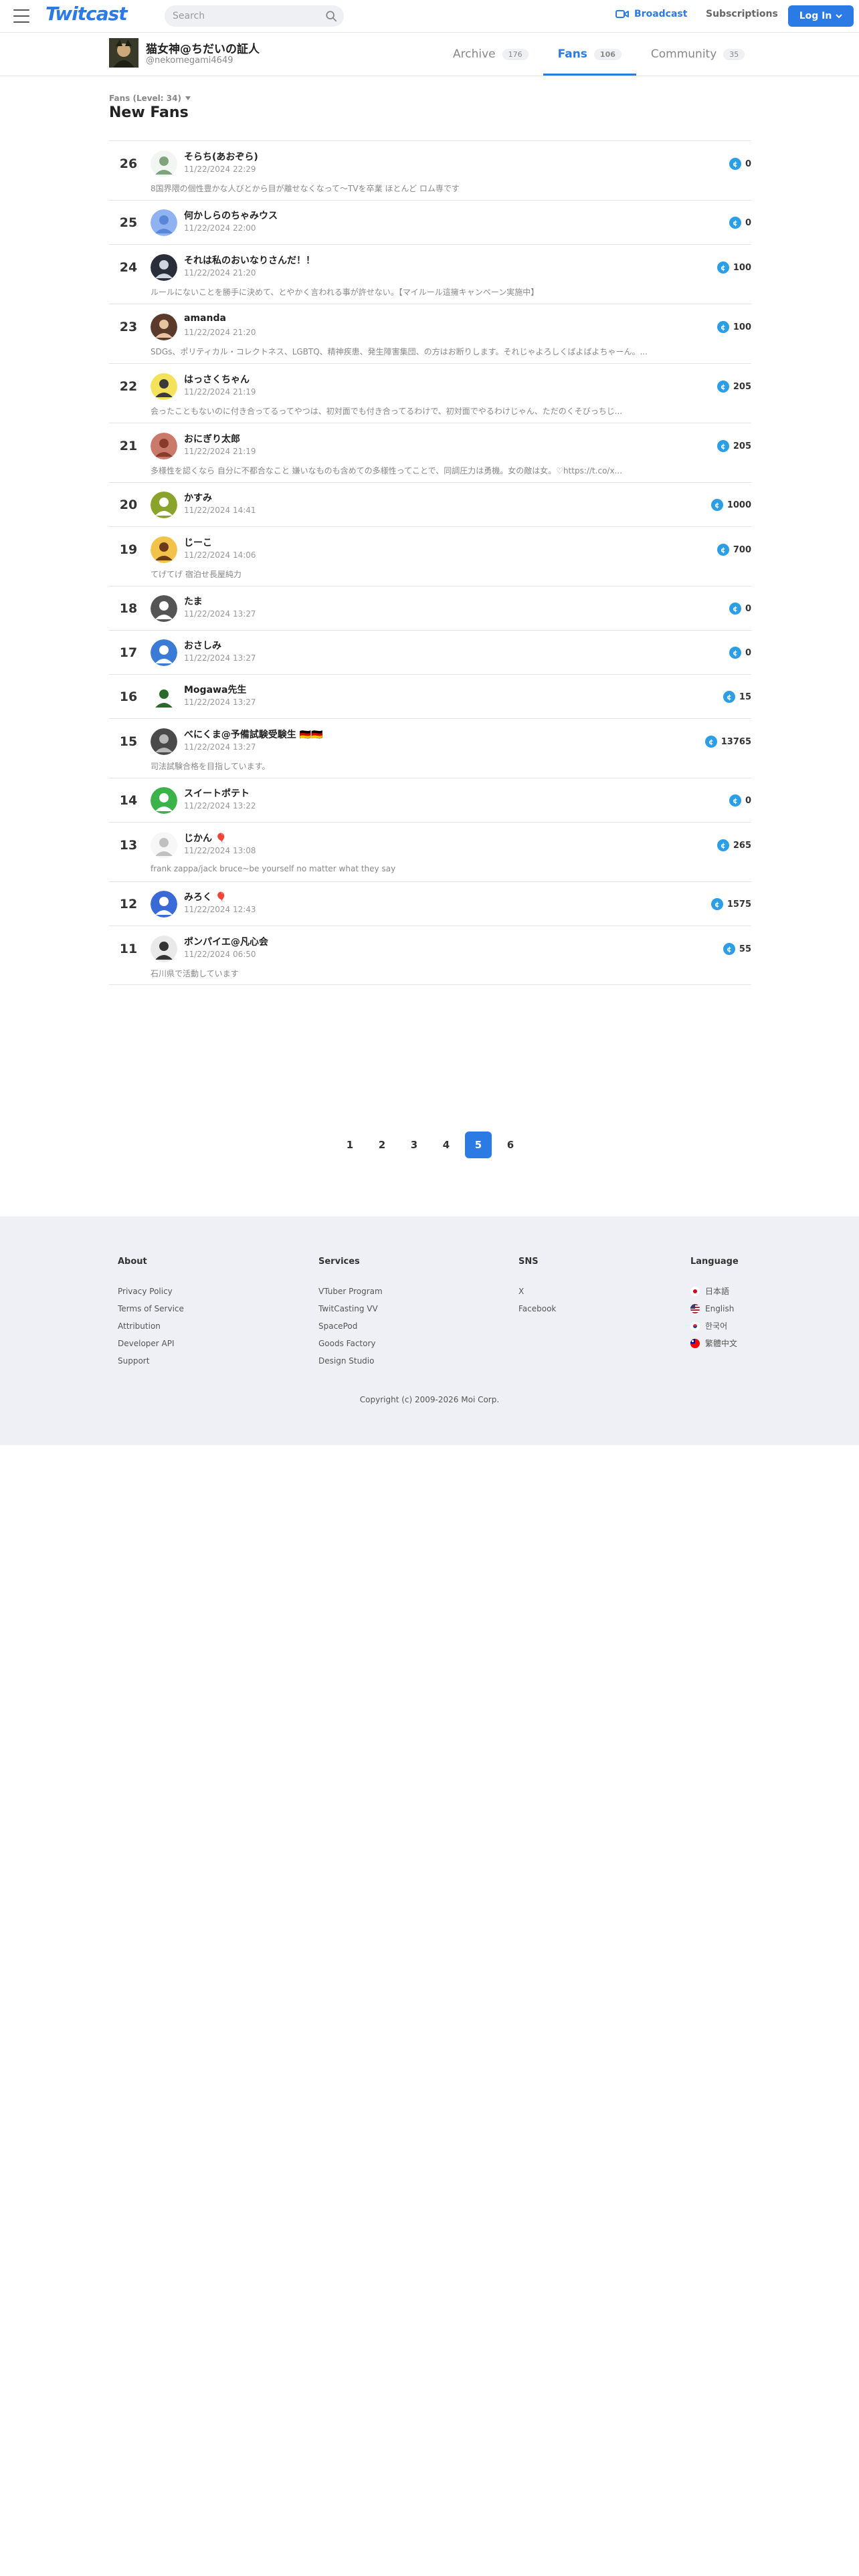 The height and width of the screenshot is (2576, 859). Describe the element at coordinates (205, 838) in the screenshot. I see `fan-name: じかん 🎈` at that location.